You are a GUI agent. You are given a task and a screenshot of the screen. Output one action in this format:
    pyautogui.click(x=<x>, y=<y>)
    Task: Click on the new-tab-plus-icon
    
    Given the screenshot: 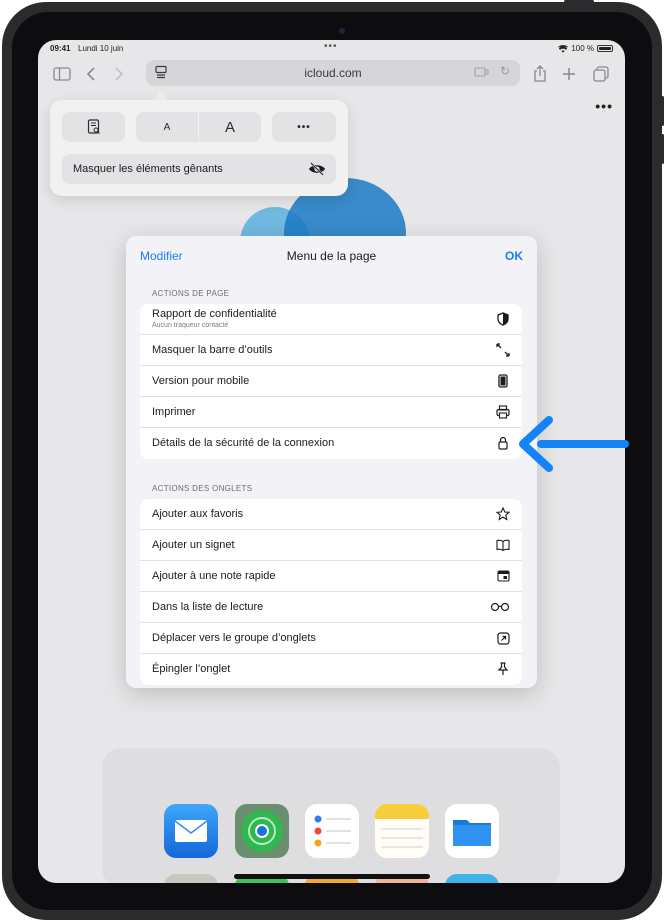 What is the action you would take?
    pyautogui.click(x=569, y=74)
    